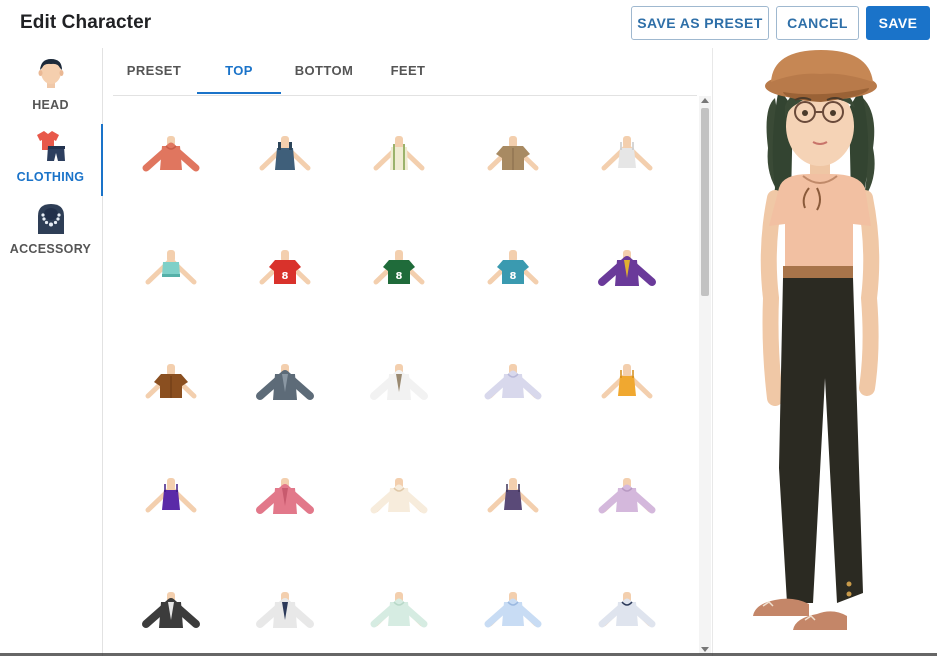 This screenshot has width=937, height=656. I want to click on sidebar-item-clothing: CLOTHING, so click(51, 159).